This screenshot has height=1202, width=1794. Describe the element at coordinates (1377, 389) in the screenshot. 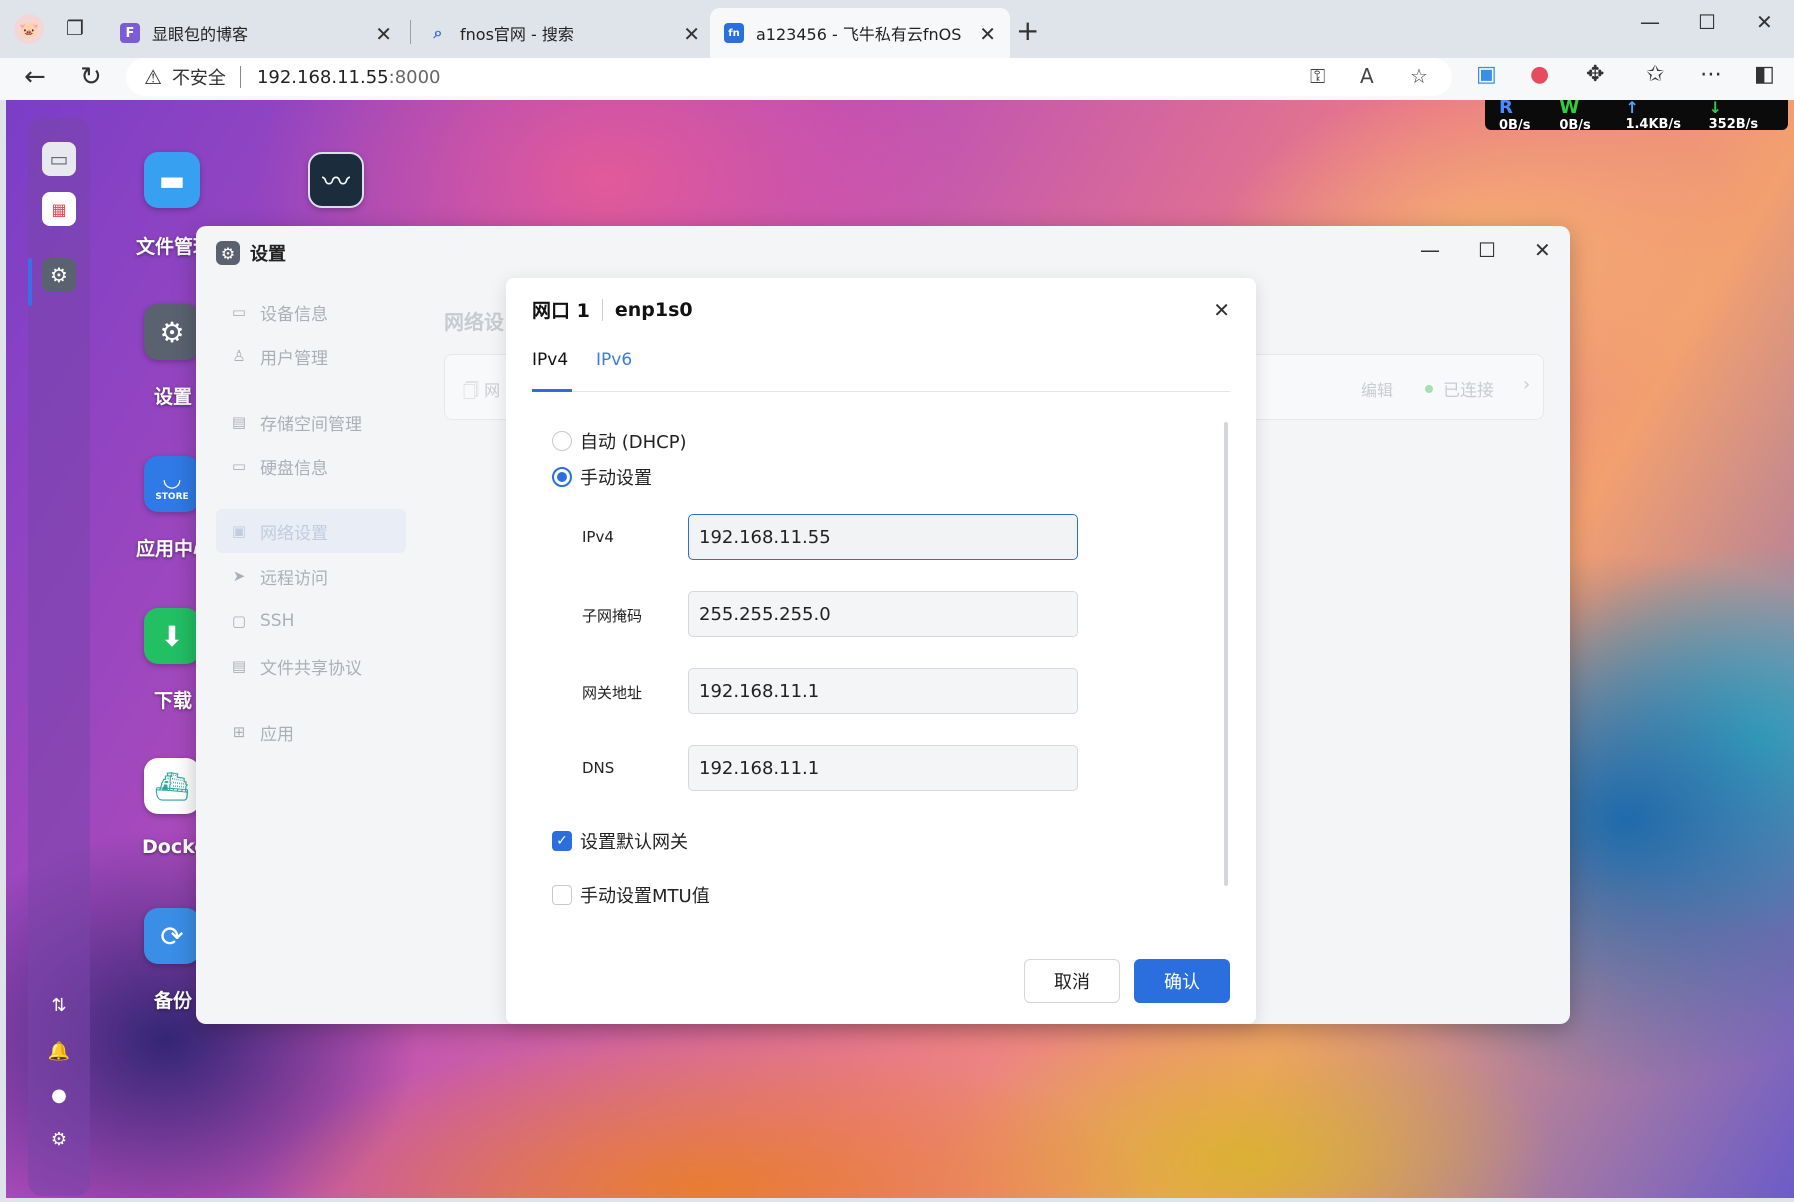

I see `edit-link: 编辑` at that location.